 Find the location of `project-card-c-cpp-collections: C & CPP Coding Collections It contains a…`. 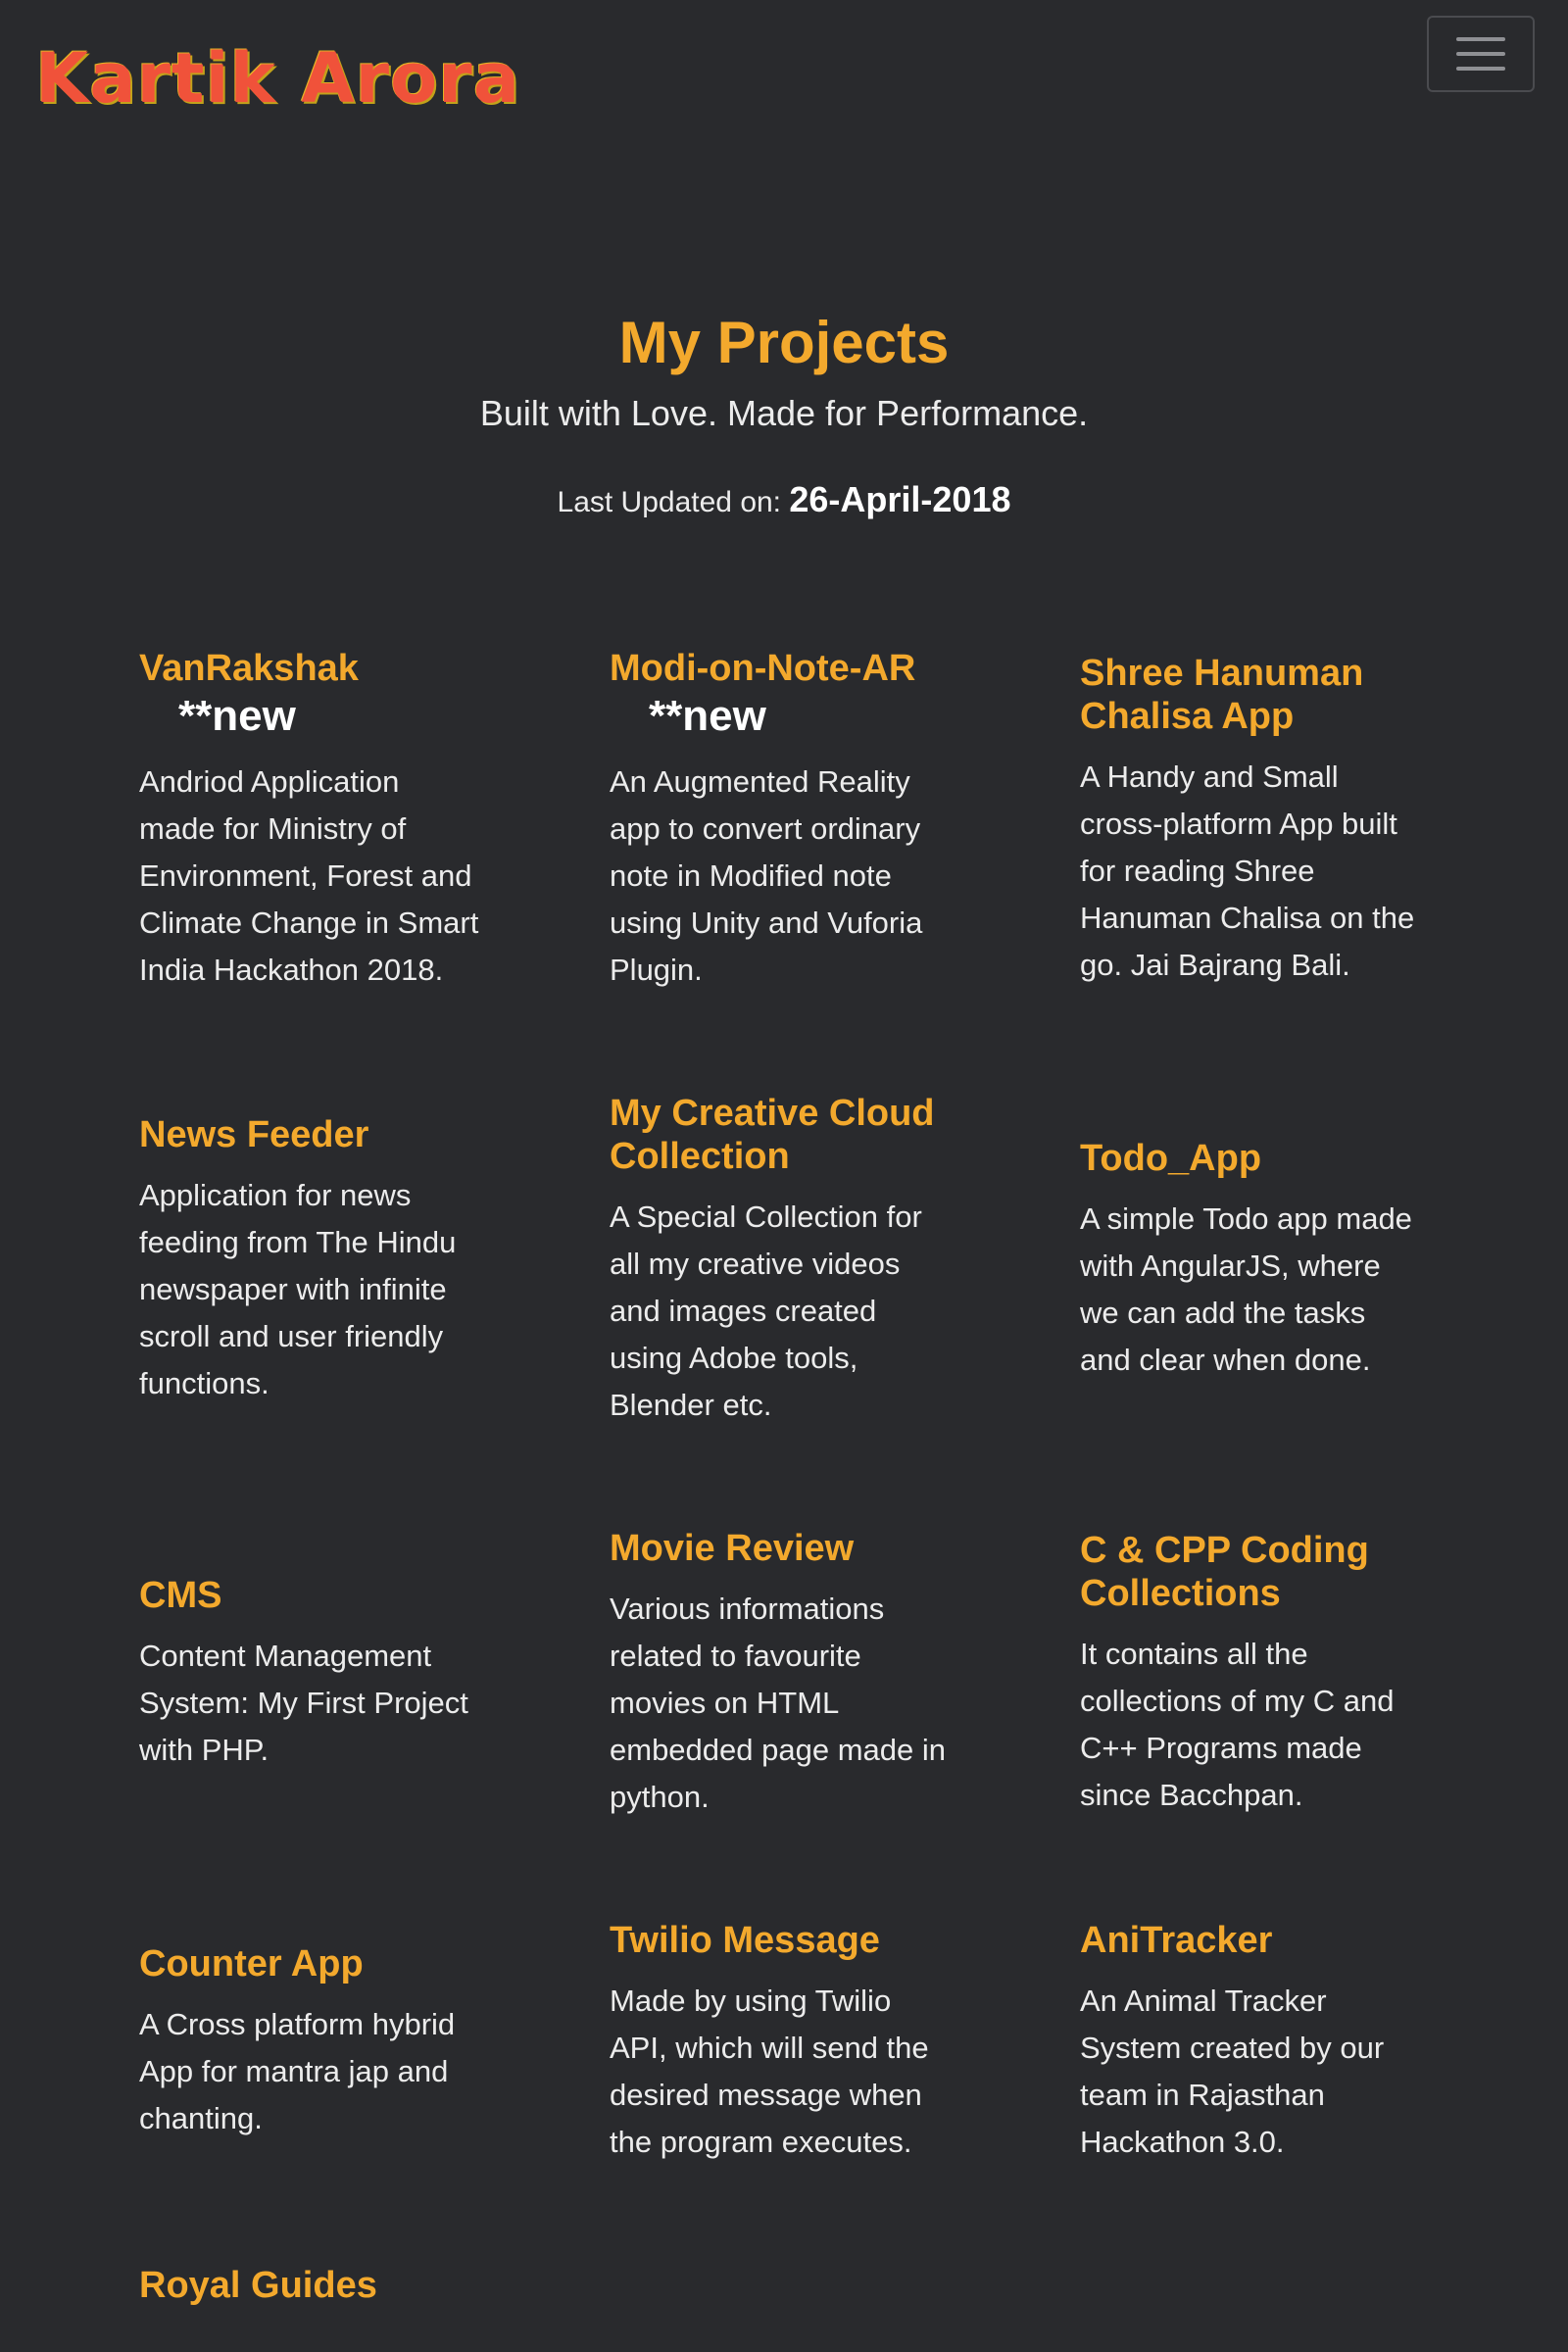

project-card-c-cpp-collections: C & CPP Coding Collections It contains a… is located at coordinates (1251, 1674).